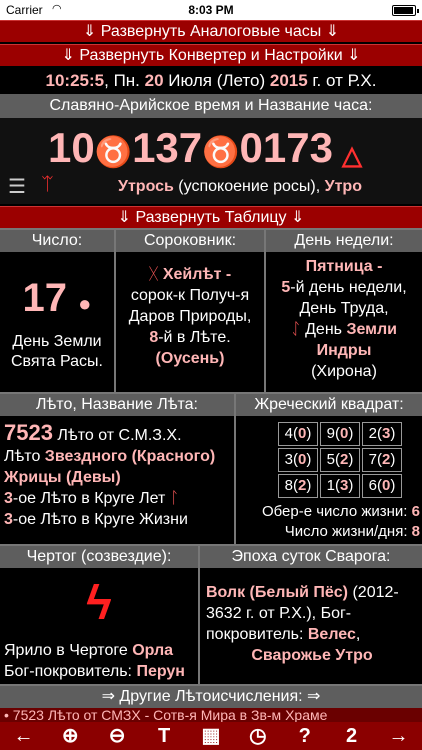  What do you see at coordinates (286, 147) in the screenshot?
I see `slavic-share: 0173` at bounding box center [286, 147].